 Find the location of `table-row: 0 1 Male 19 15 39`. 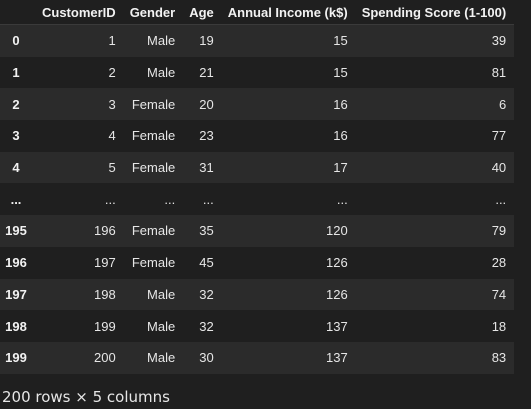

table-row: 0 1 Male 19 15 39 is located at coordinates (257, 40).